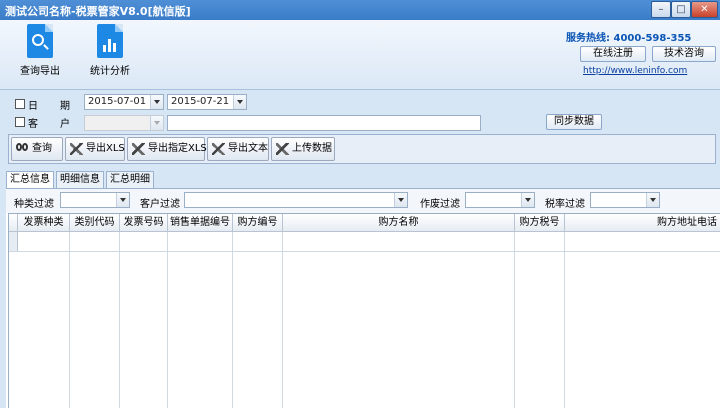 The height and width of the screenshot is (408, 720). What do you see at coordinates (40, 41) in the screenshot?
I see `magnifier-document-icon` at bounding box center [40, 41].